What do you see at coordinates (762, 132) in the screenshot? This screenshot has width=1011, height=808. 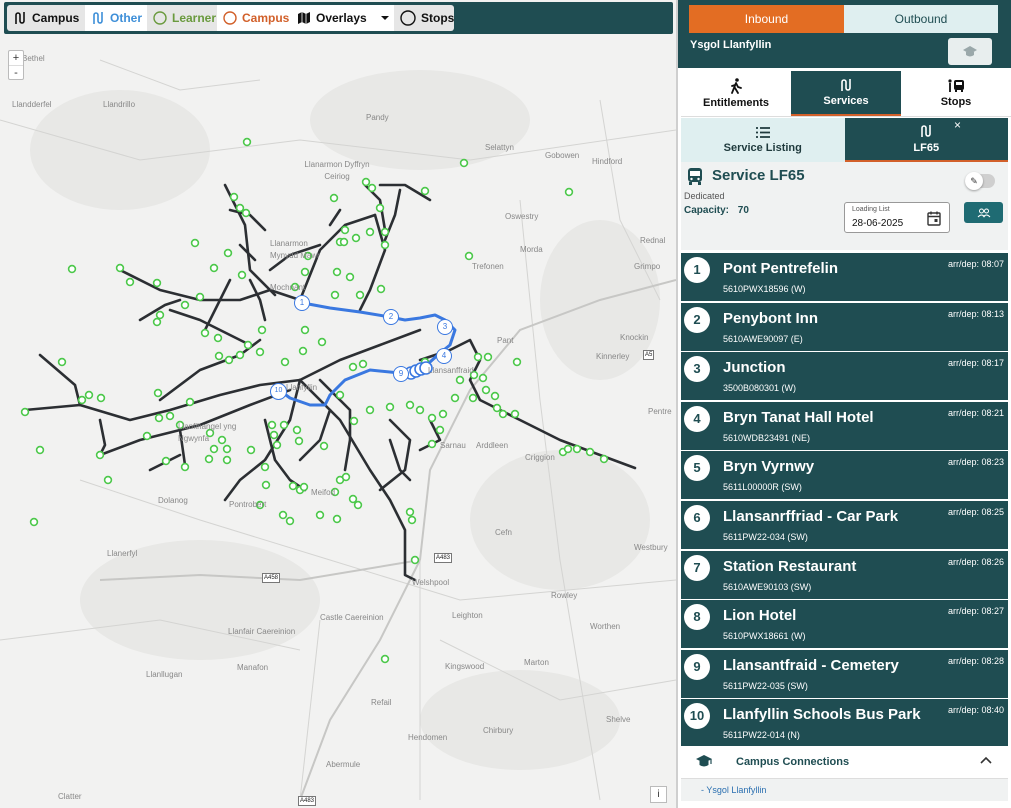 I see `list-icon` at bounding box center [762, 132].